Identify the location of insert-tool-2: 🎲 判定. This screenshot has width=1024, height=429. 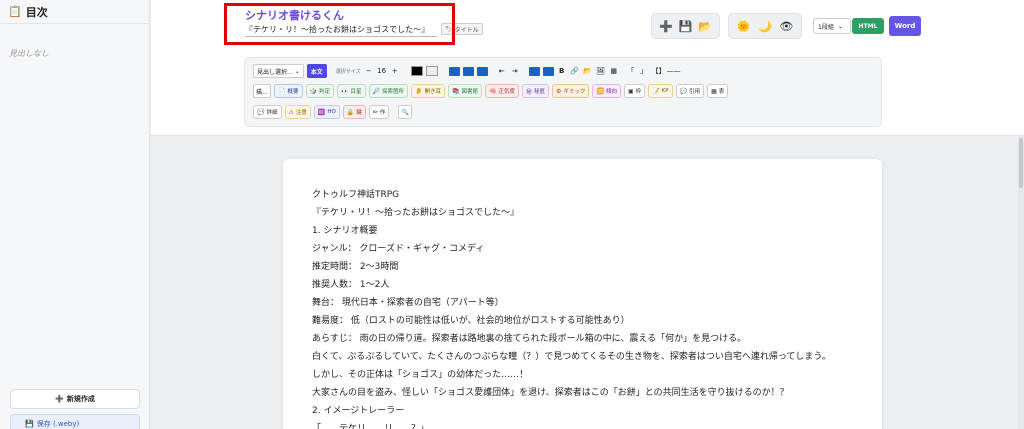
(320, 91).